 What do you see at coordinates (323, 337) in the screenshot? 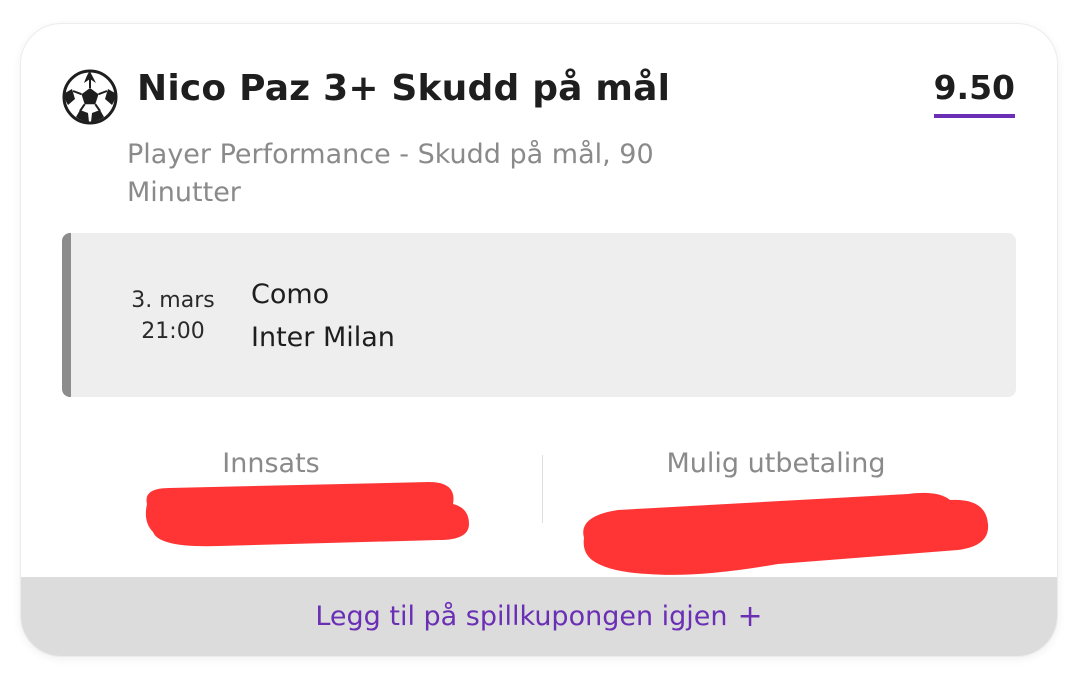
I see `away-team: Inter Milan` at bounding box center [323, 337].